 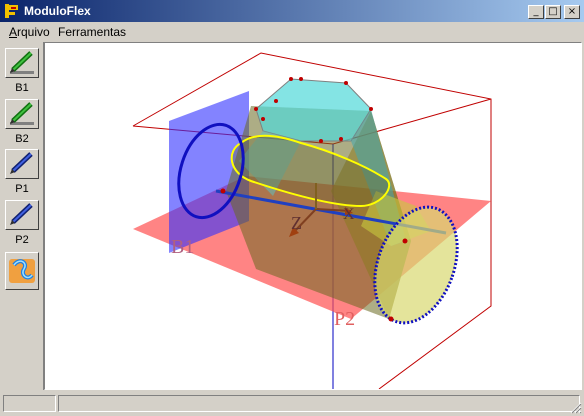 I want to click on tool-b2-label: B2, so click(x=22, y=139).